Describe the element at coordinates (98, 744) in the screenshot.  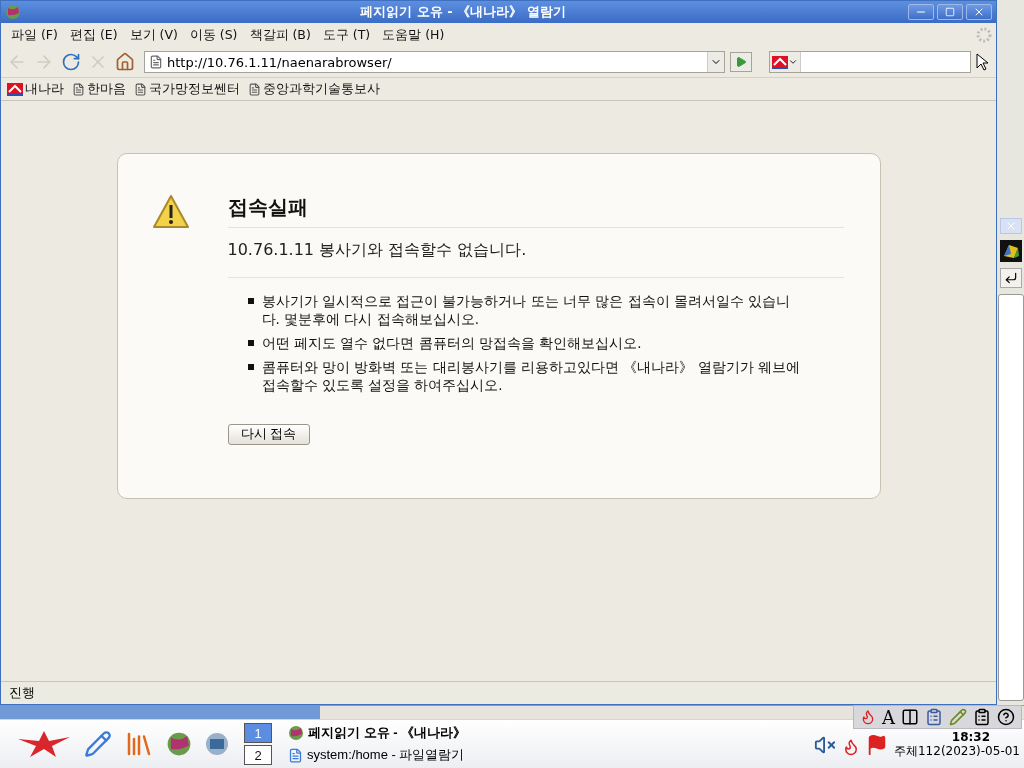
I see `pencil-icon` at that location.